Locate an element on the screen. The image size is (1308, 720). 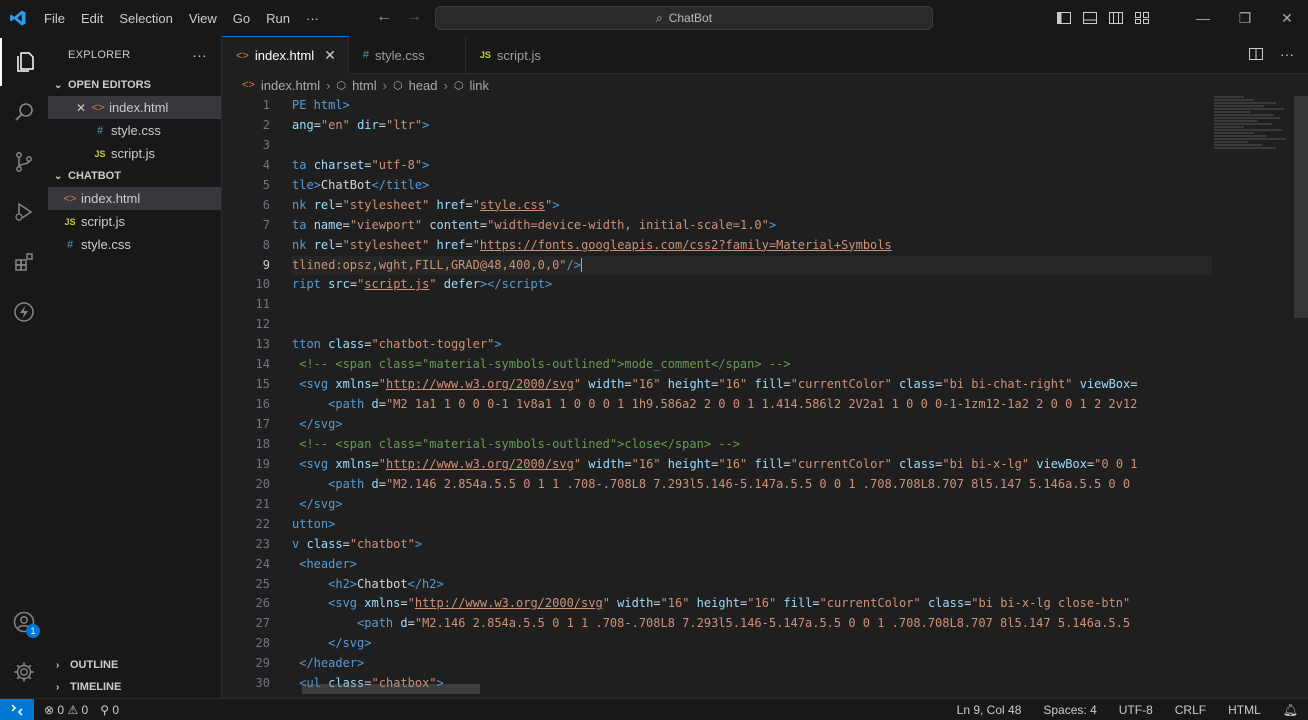
line-number: 13 is located at coordinates (262, 344).